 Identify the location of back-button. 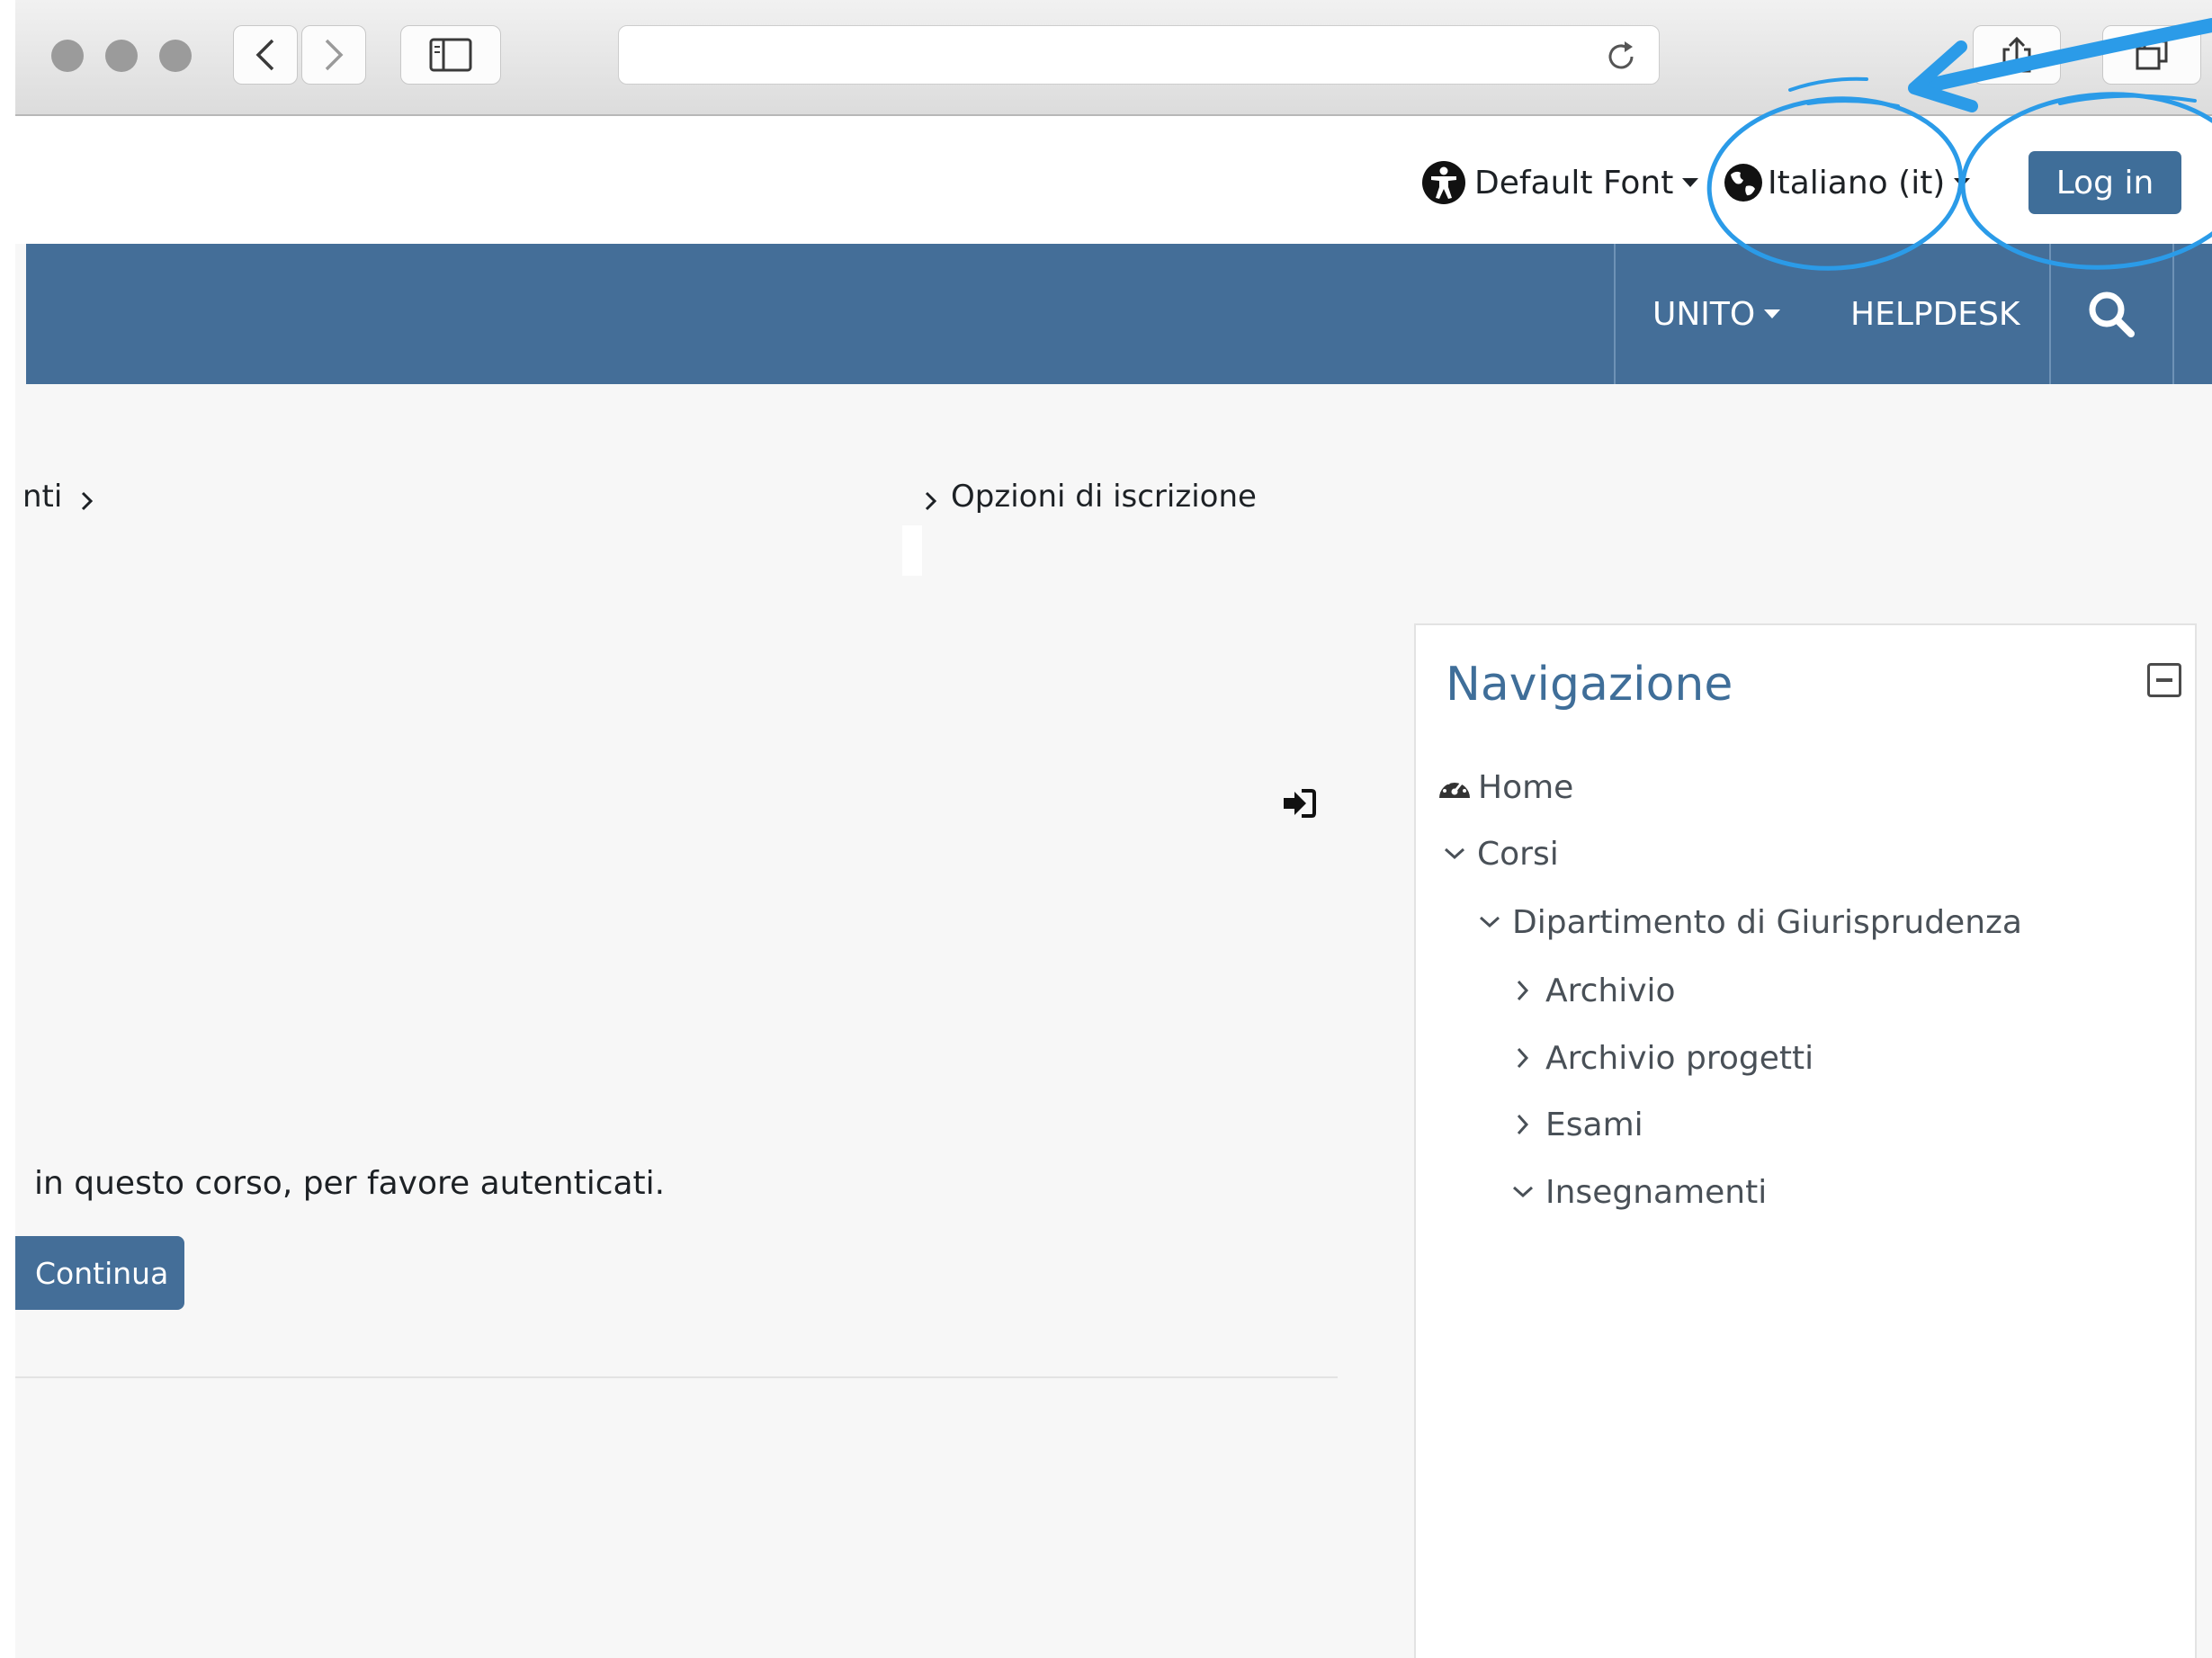
(265, 55).